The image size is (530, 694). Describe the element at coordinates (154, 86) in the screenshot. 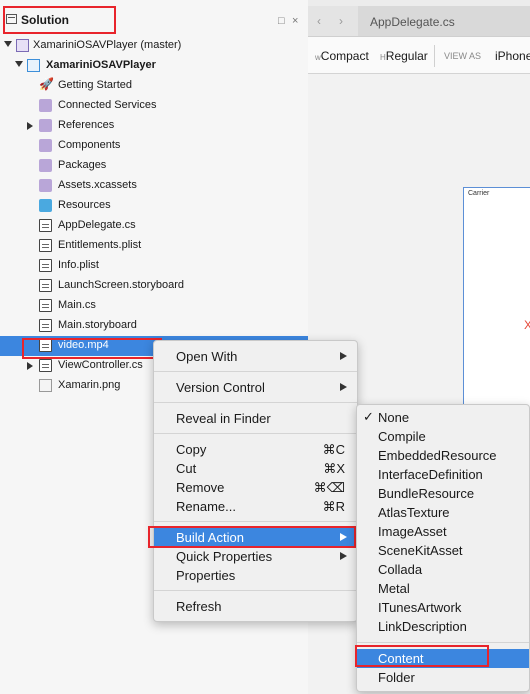

I see `tree-item-getting-started: 🚀 Getting Started` at that location.